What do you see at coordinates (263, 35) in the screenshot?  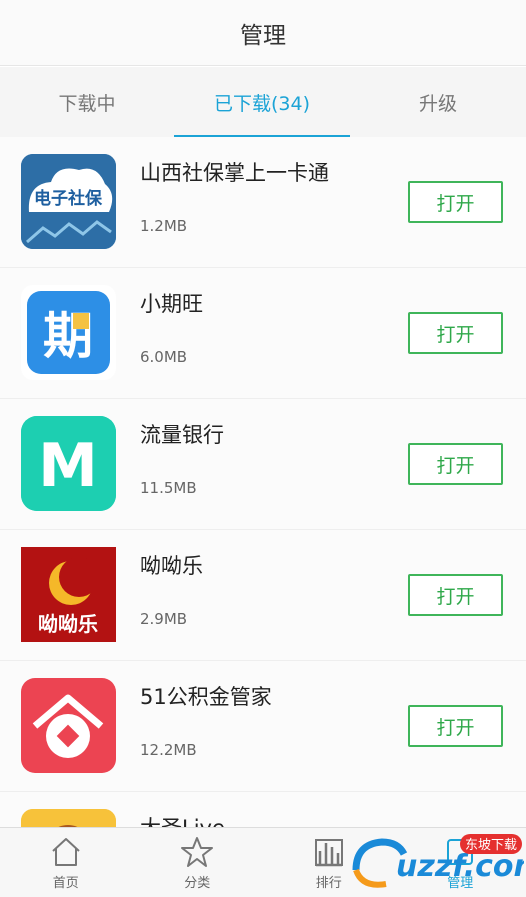 I see `page-title: 管理` at bounding box center [263, 35].